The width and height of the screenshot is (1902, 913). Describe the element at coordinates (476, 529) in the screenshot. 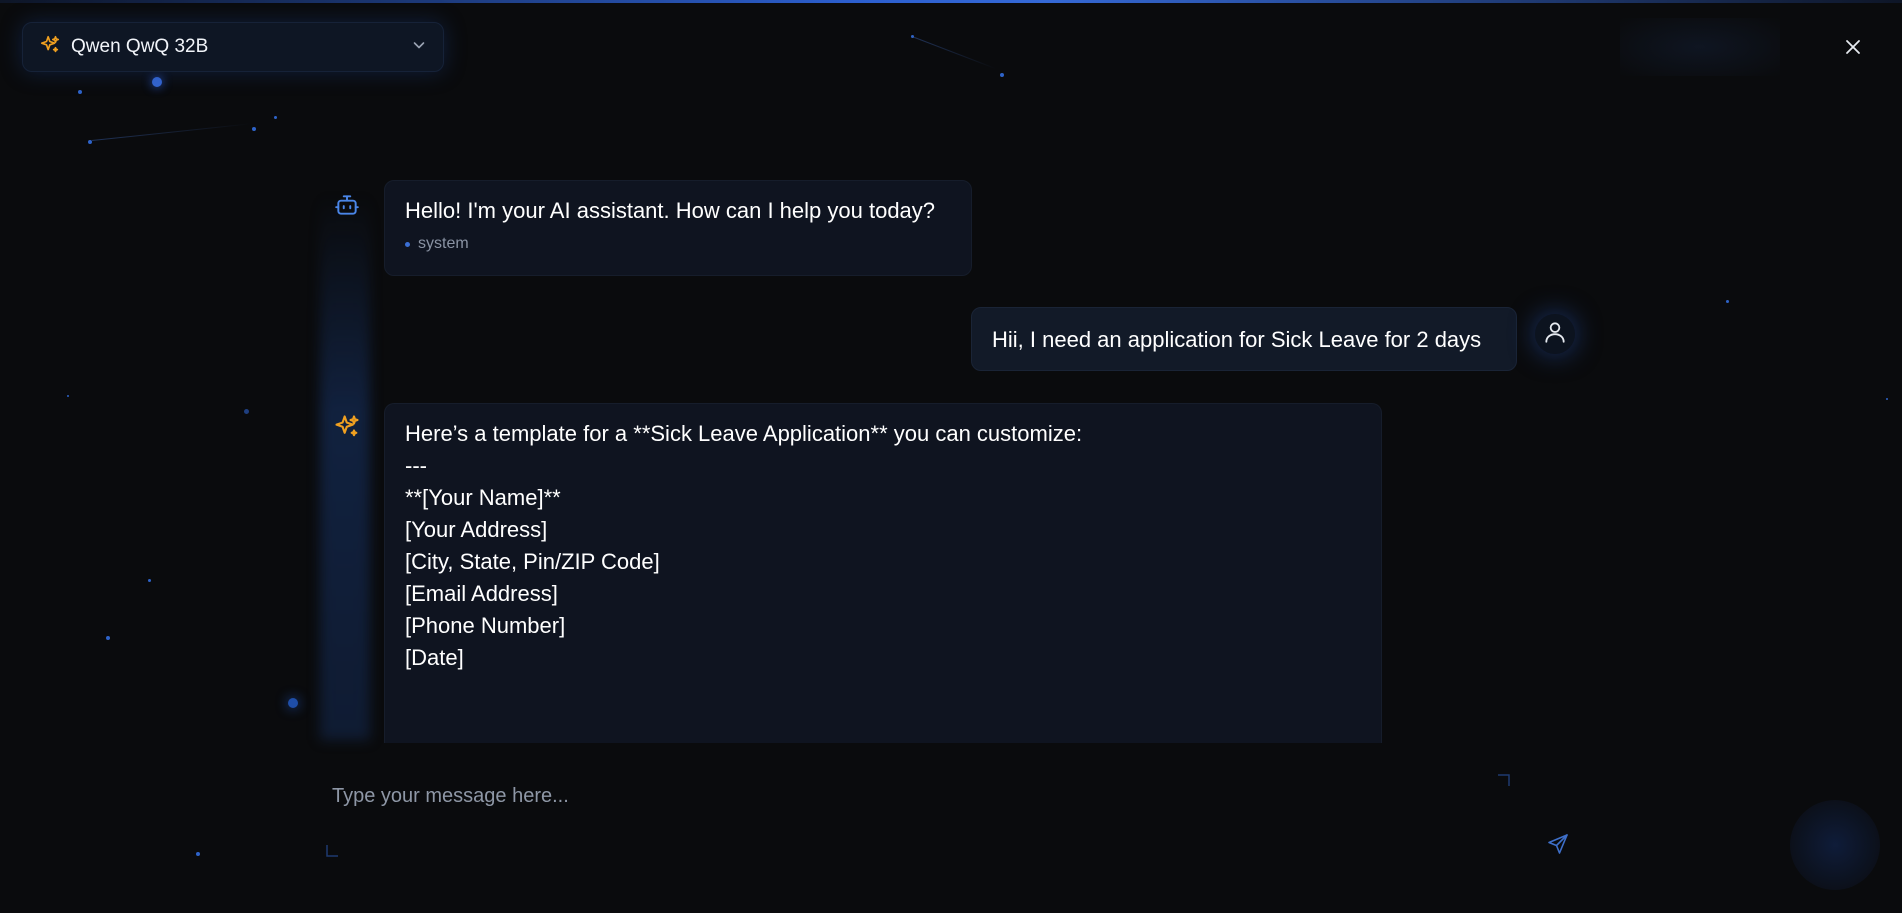

I see `response-line: [Your Address]` at that location.